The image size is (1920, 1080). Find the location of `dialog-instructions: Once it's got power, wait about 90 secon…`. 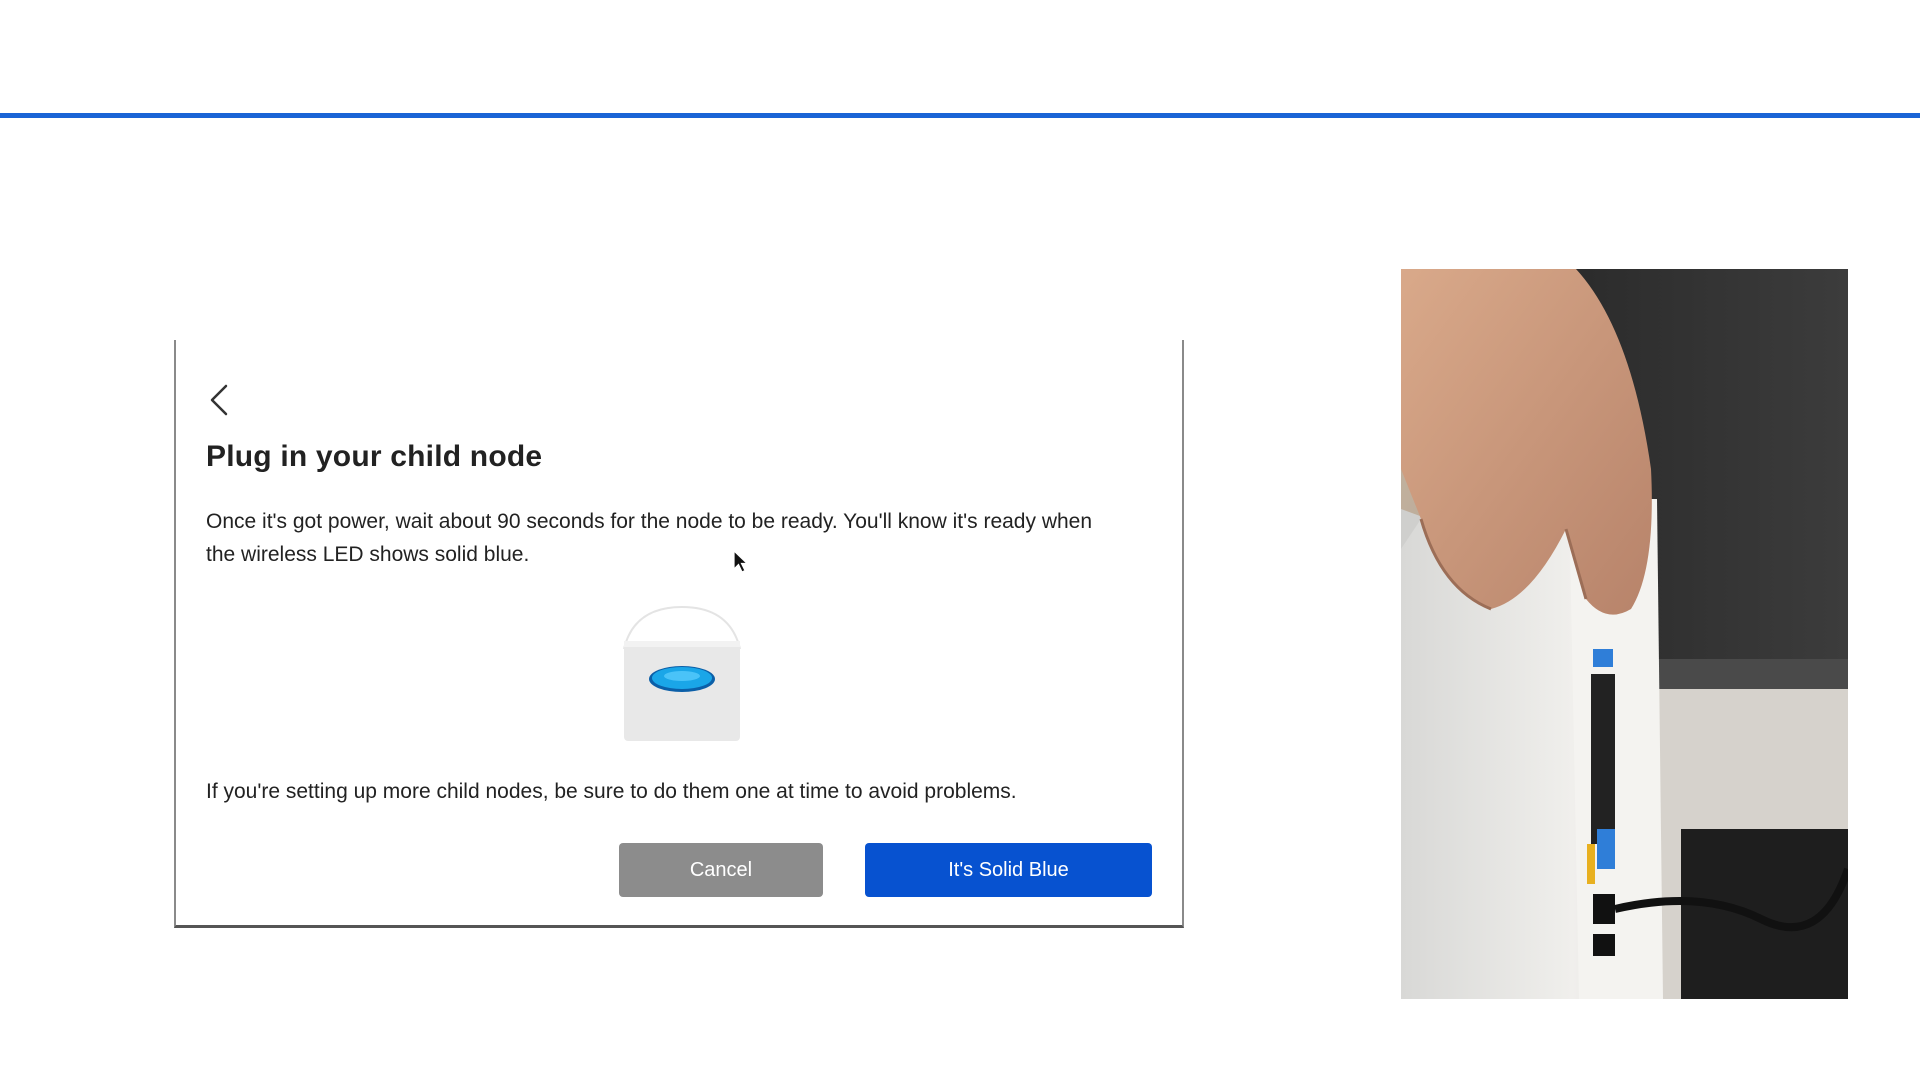

dialog-instructions: Once it's got power, wait about 90 secon… is located at coordinates (649, 538).